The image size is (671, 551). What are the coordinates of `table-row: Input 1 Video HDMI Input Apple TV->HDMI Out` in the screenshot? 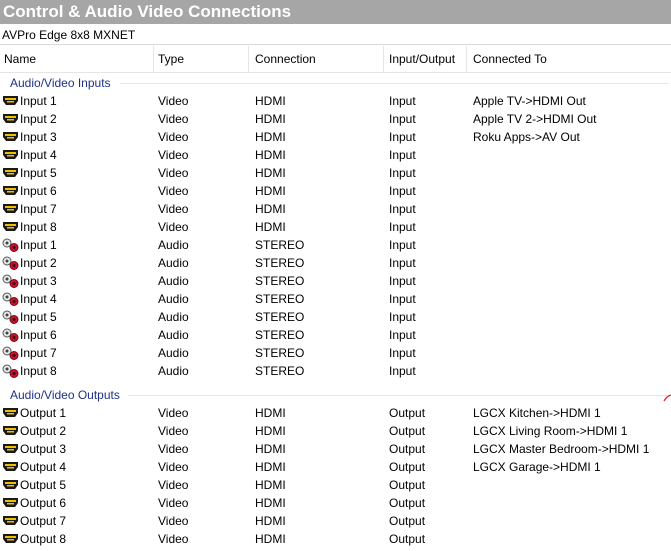 It's located at (335, 101).